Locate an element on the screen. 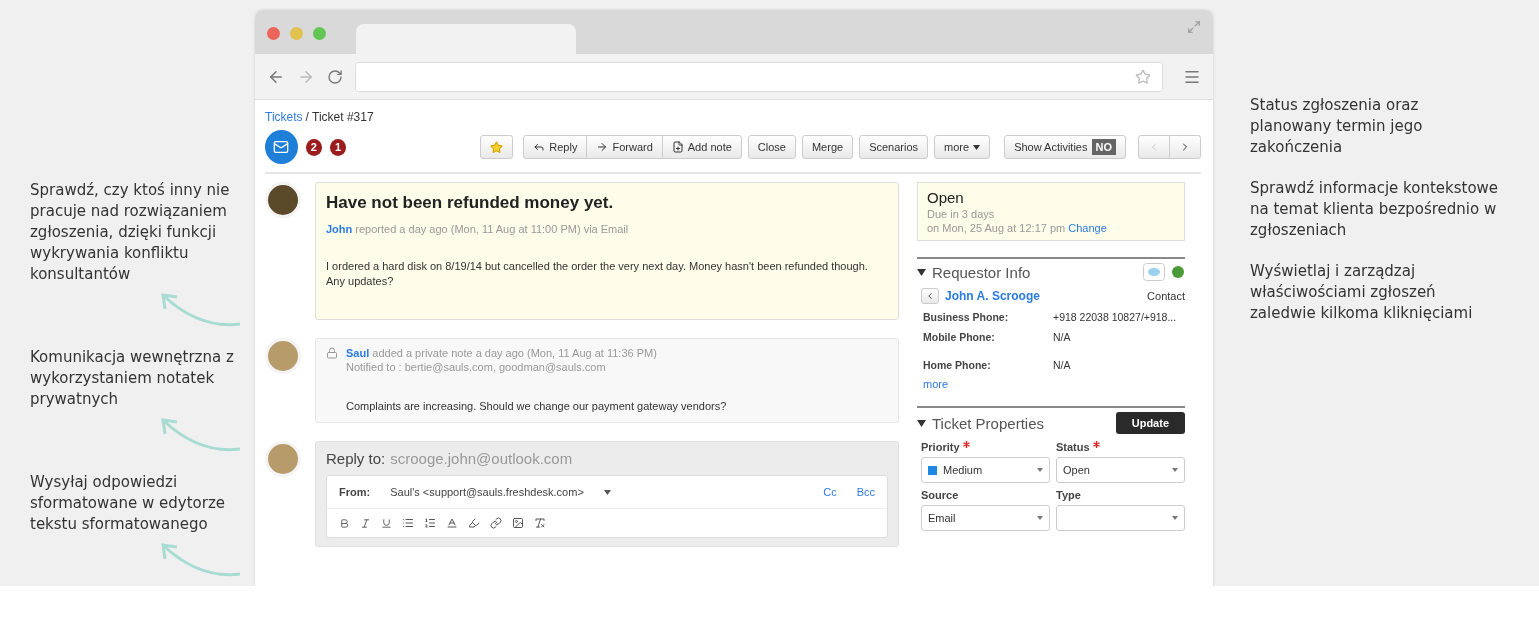  bullet-list-icon is located at coordinates (408, 523).